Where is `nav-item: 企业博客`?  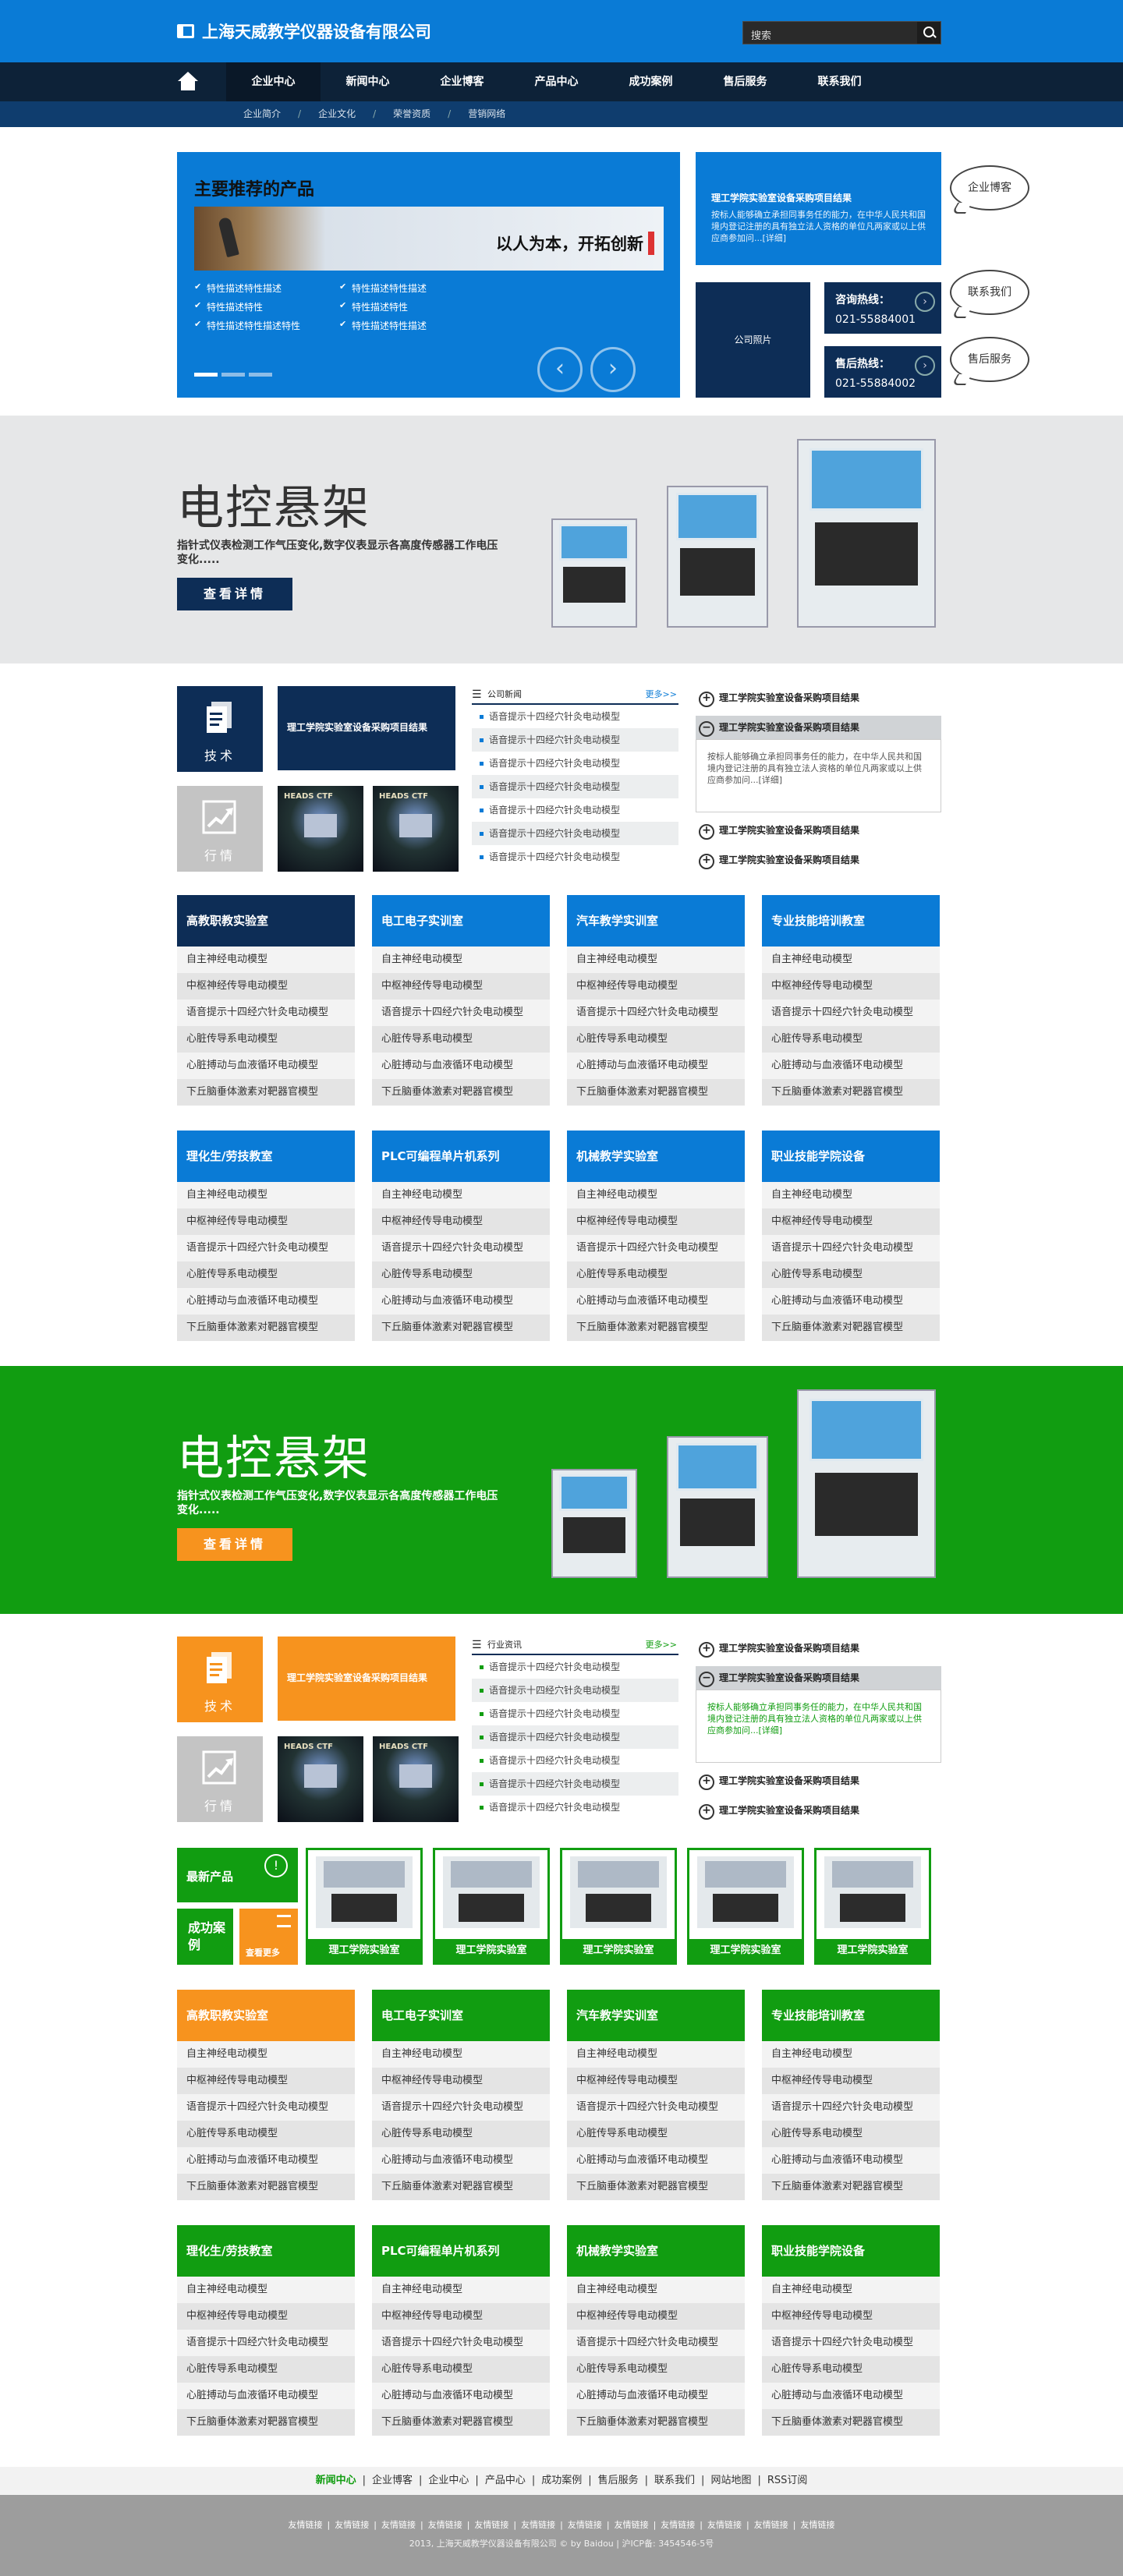 nav-item: 企业博客 is located at coordinates (462, 81).